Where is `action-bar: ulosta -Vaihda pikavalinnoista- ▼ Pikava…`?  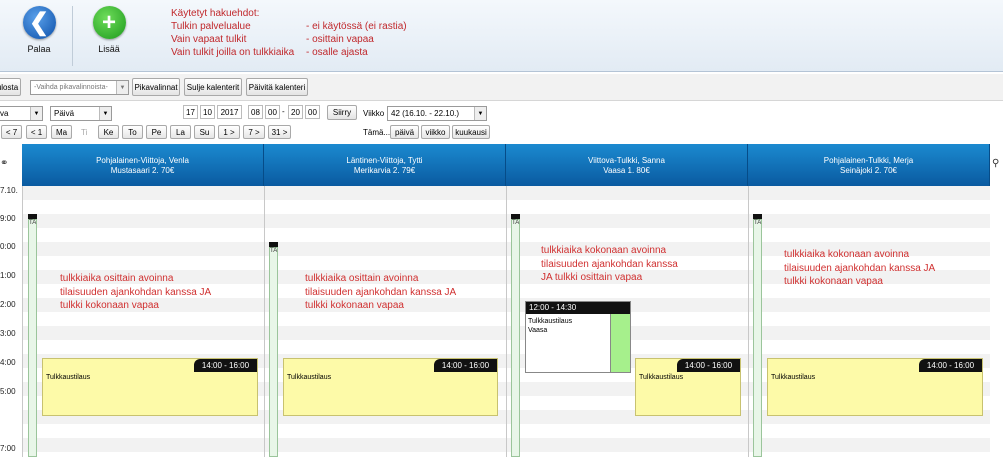 action-bar: ulosta -Vaihda pikavalinnoista- ▼ Pikava… is located at coordinates (501, 87).